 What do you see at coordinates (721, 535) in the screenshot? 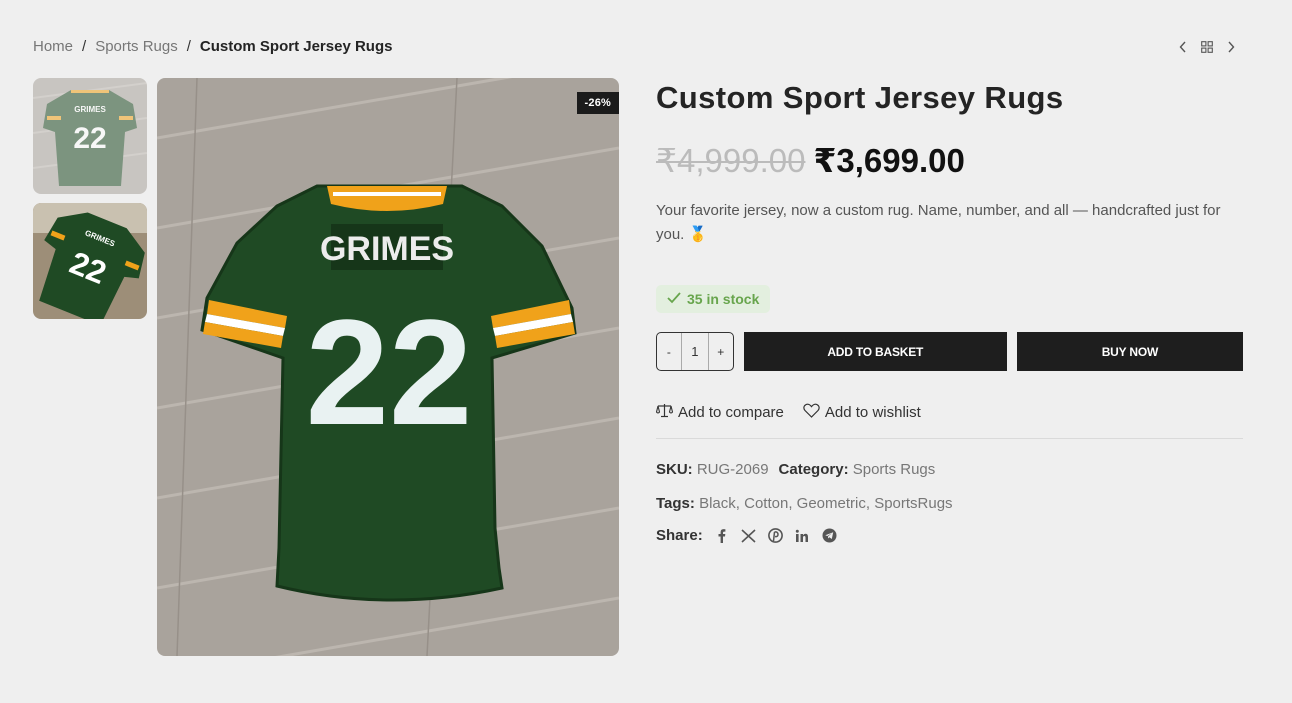
I see `facebook-icon` at bounding box center [721, 535].